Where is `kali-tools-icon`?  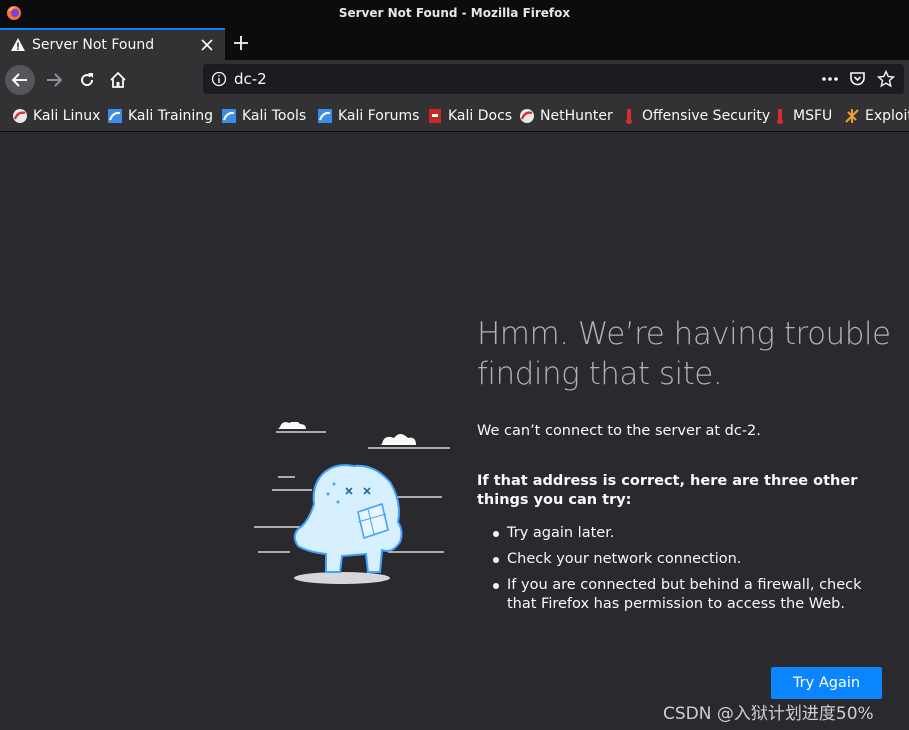
kali-tools-icon is located at coordinates (229, 116).